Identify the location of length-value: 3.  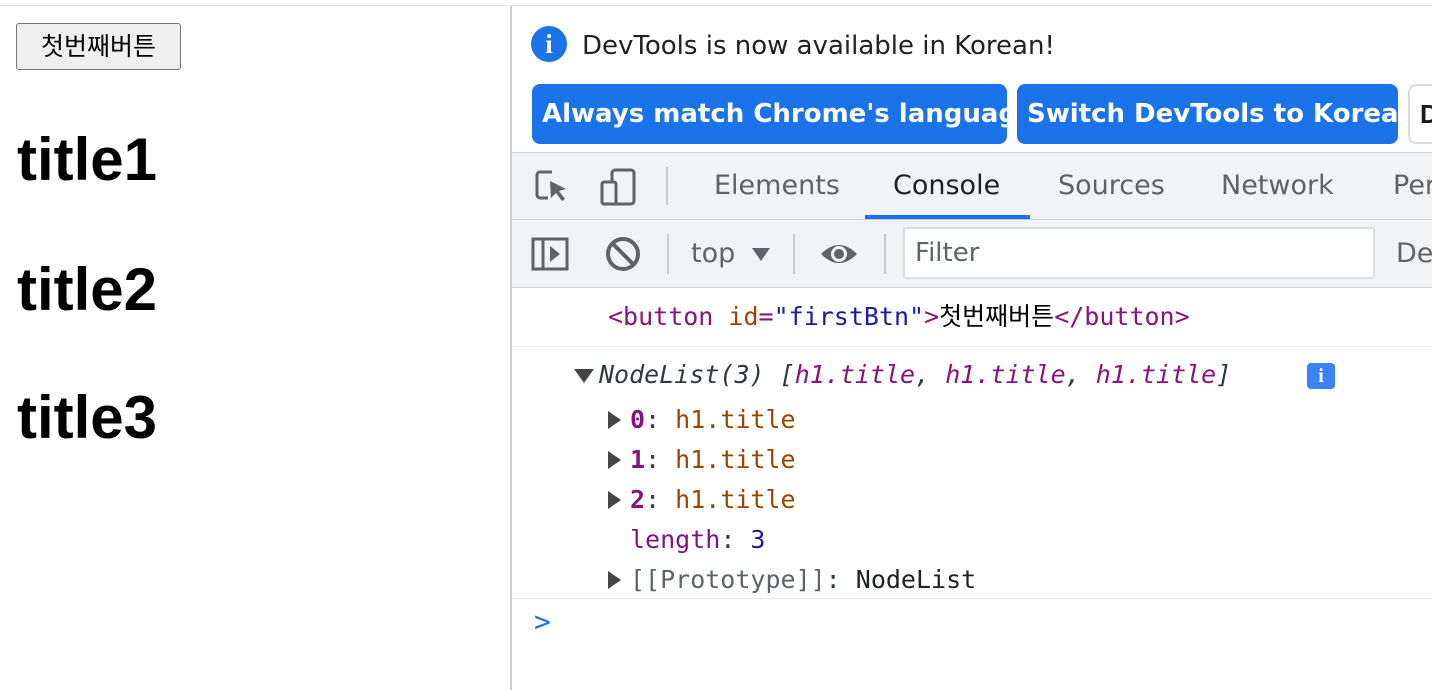
(758, 539).